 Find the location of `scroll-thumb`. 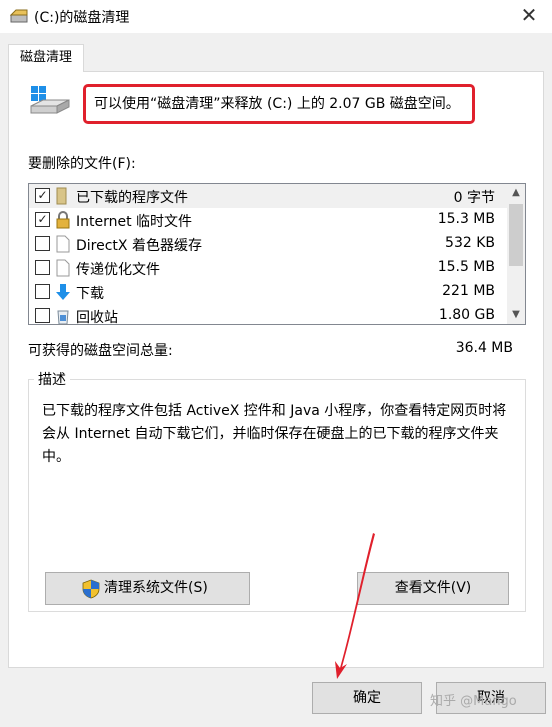

scroll-thumb is located at coordinates (516, 235).